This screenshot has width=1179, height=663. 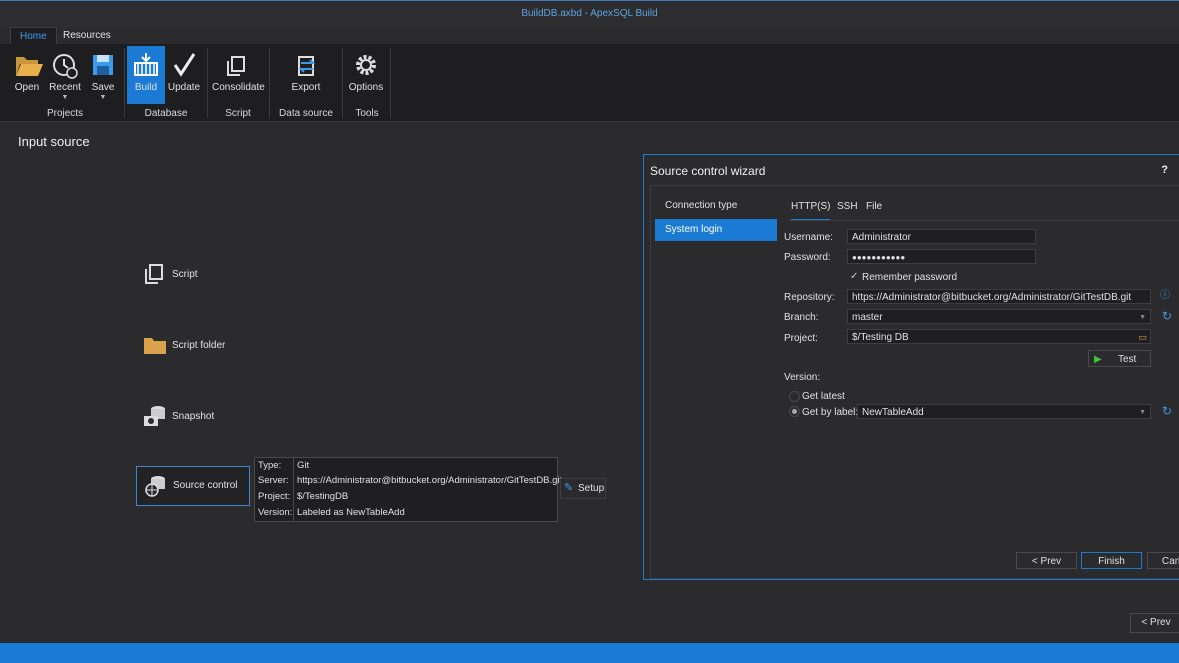 What do you see at coordinates (830, 412) in the screenshot?
I see `get-by-label-label: Get by label:` at bounding box center [830, 412].